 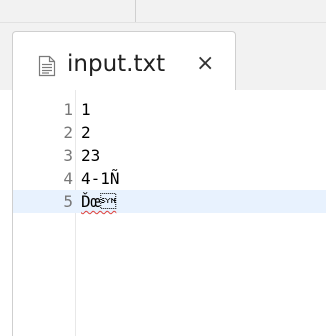 I want to click on editor-tab-input-txt: input.txt ×, so click(x=124, y=62).